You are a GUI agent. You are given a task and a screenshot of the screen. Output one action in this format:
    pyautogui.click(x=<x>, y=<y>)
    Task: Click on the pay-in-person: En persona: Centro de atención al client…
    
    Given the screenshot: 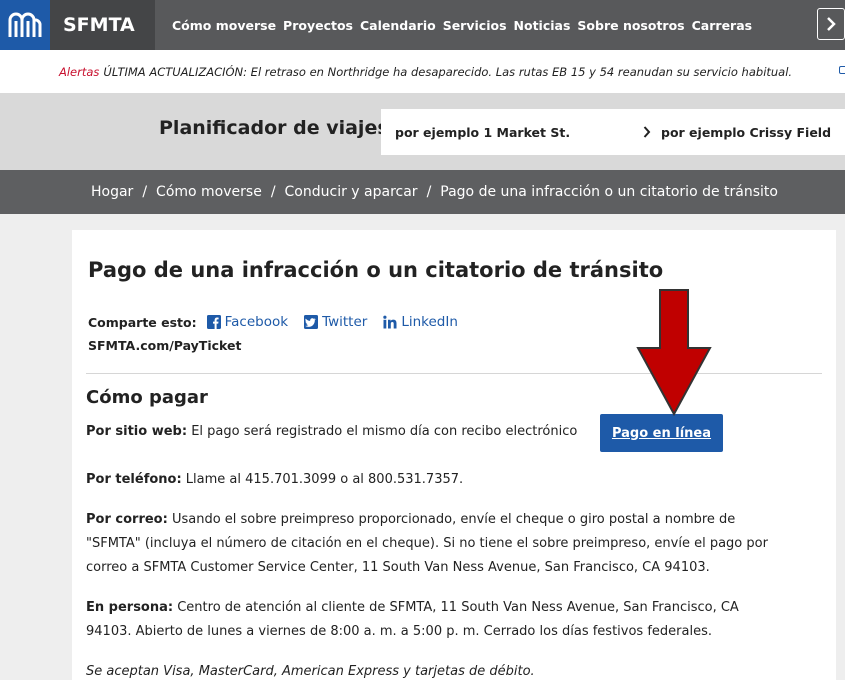 What is the action you would take?
    pyautogui.click(x=436, y=620)
    